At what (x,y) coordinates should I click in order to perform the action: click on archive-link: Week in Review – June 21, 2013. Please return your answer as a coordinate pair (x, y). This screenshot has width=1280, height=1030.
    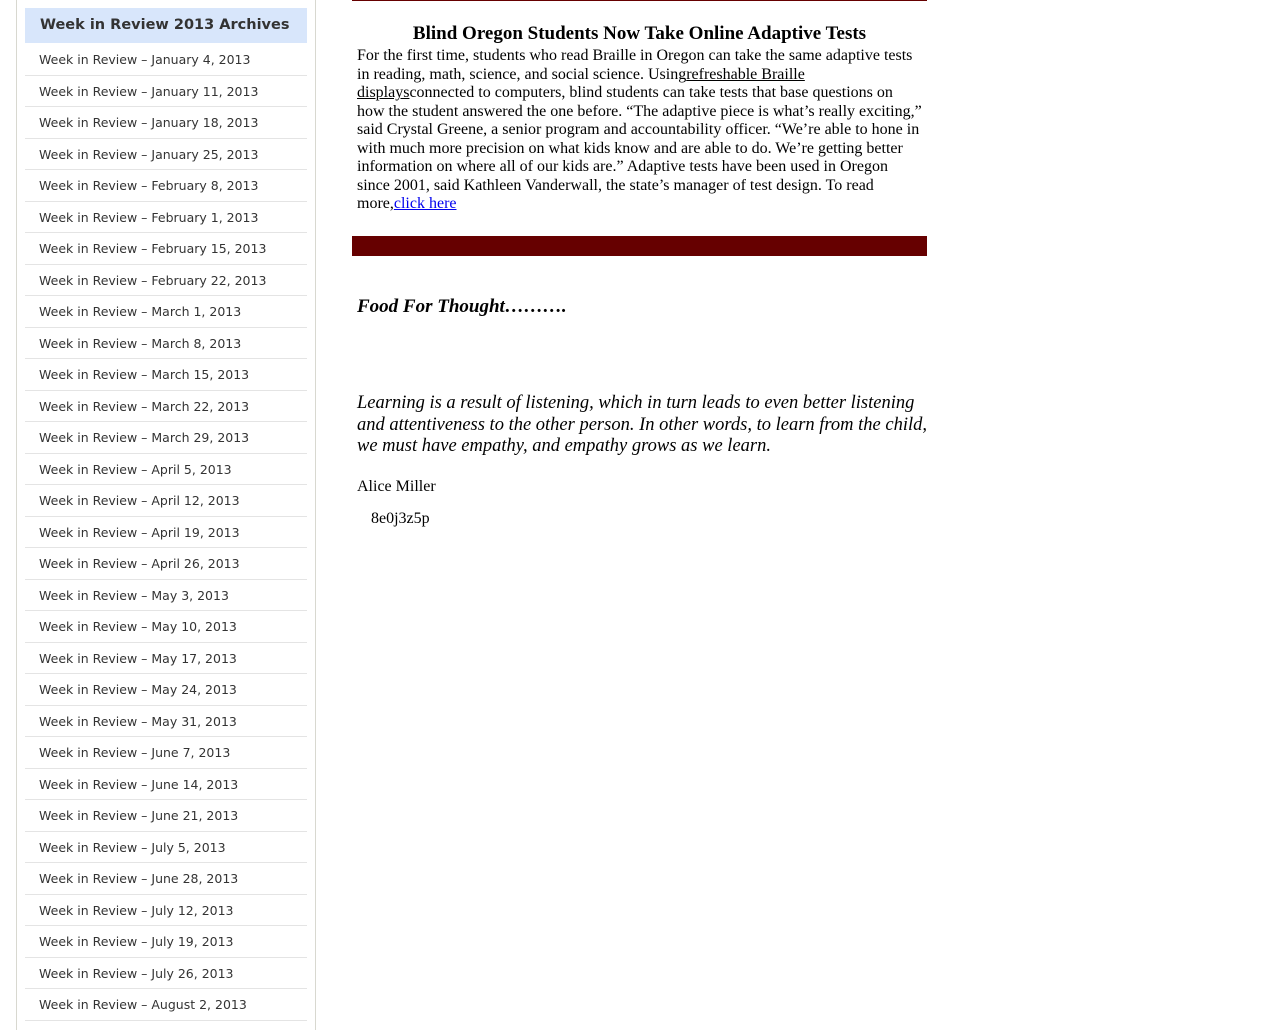
    Looking at the image, I should click on (166, 816).